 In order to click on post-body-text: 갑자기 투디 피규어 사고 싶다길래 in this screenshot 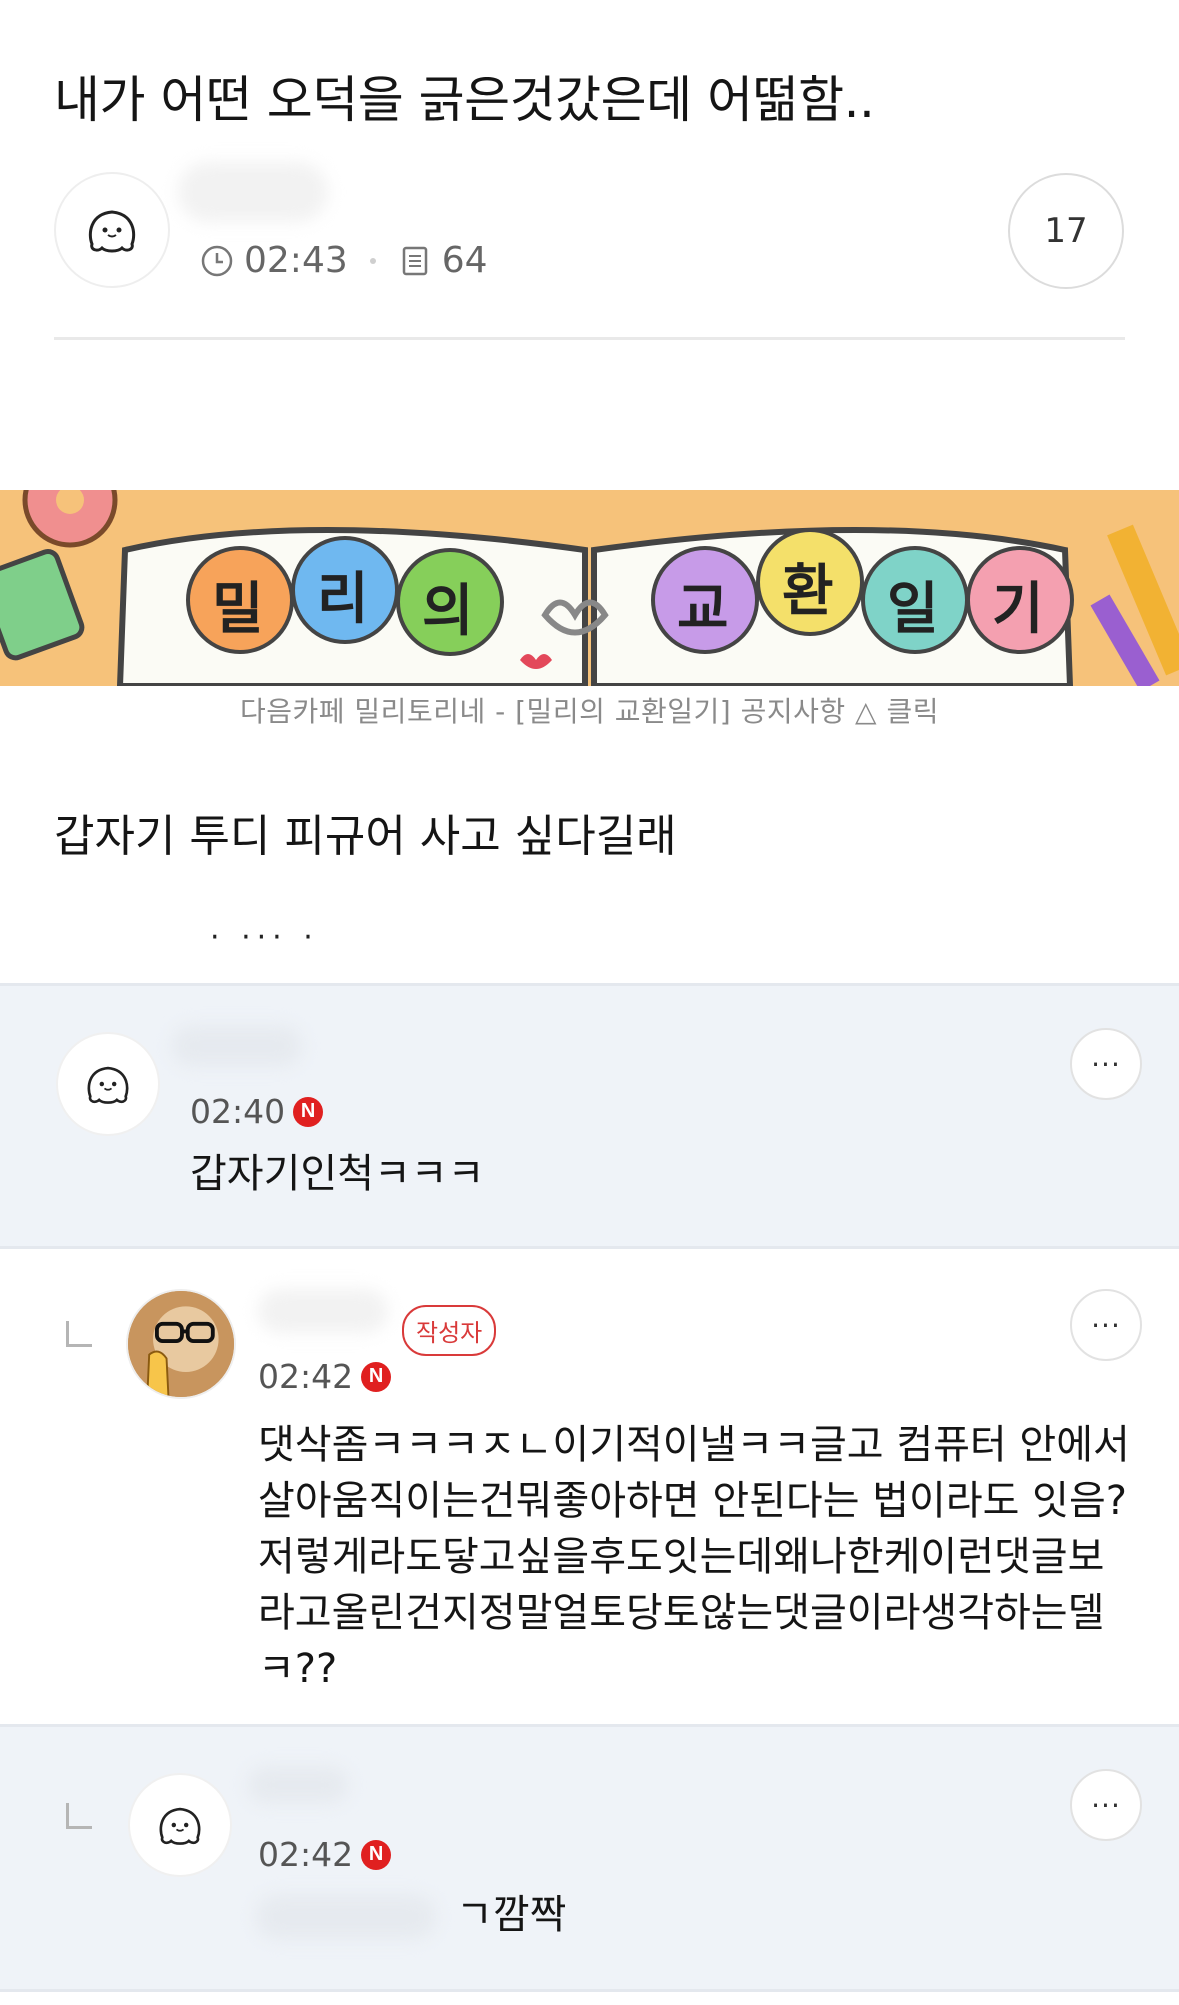, I will do `click(365, 836)`.